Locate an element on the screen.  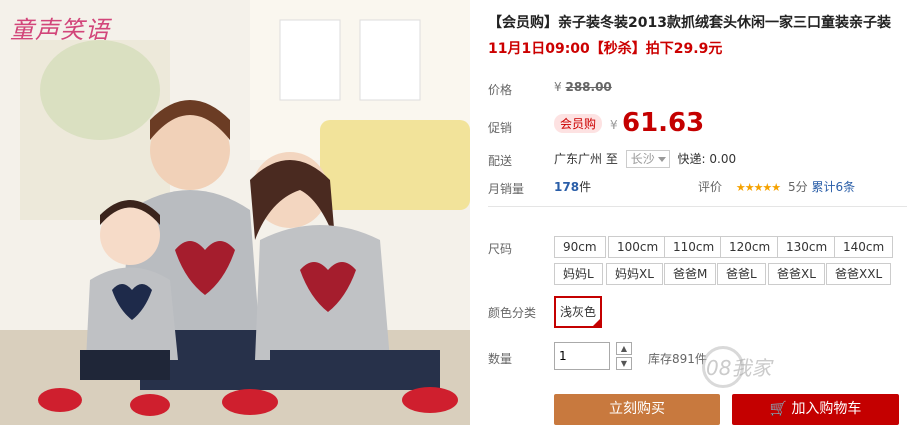
delivery-to-word: 至 is located at coordinates (611, 159).